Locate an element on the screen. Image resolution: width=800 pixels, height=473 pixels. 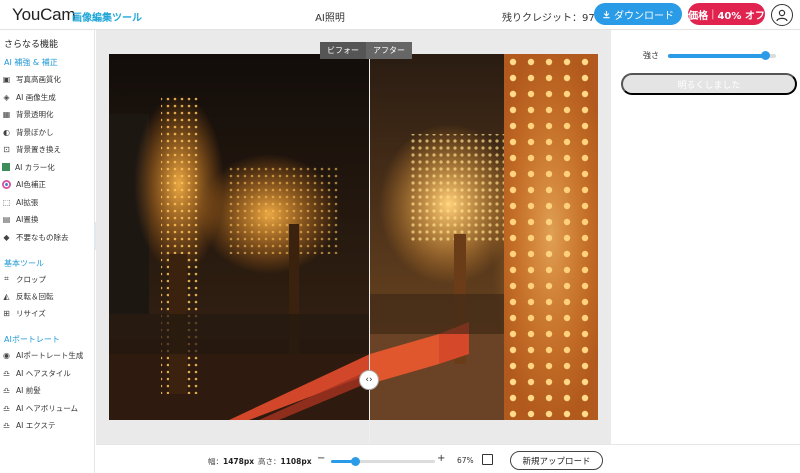
sidebar-item-label: AI色補正 is located at coordinates (31, 184).